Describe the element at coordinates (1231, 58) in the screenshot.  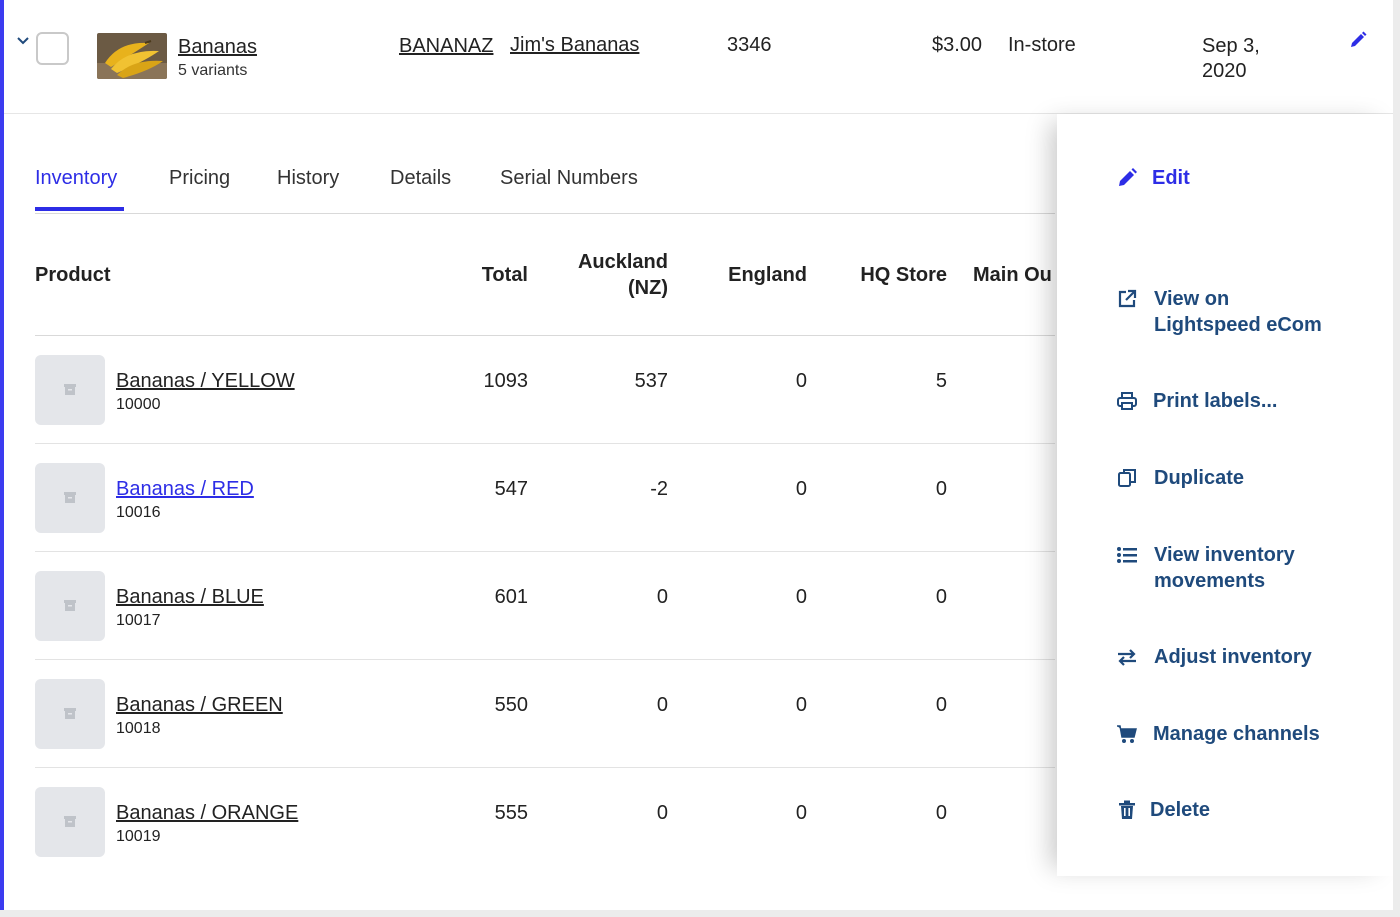
I see `product-date: Sep 3, 2020` at that location.